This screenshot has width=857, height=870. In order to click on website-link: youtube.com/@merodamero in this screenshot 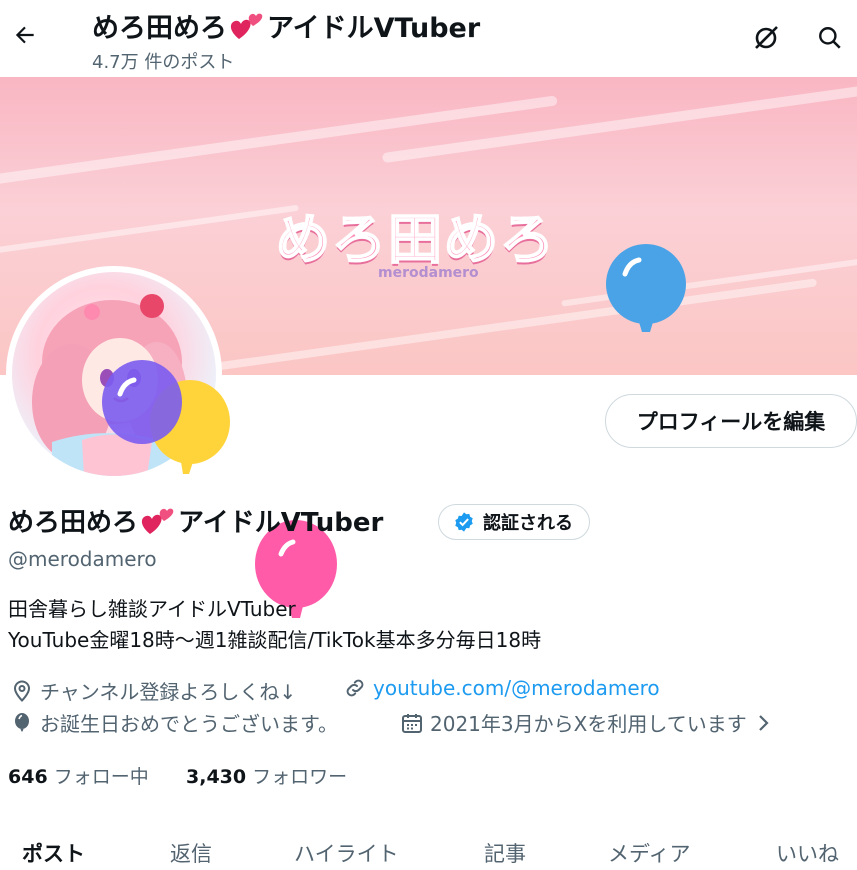, I will do `click(516, 688)`.